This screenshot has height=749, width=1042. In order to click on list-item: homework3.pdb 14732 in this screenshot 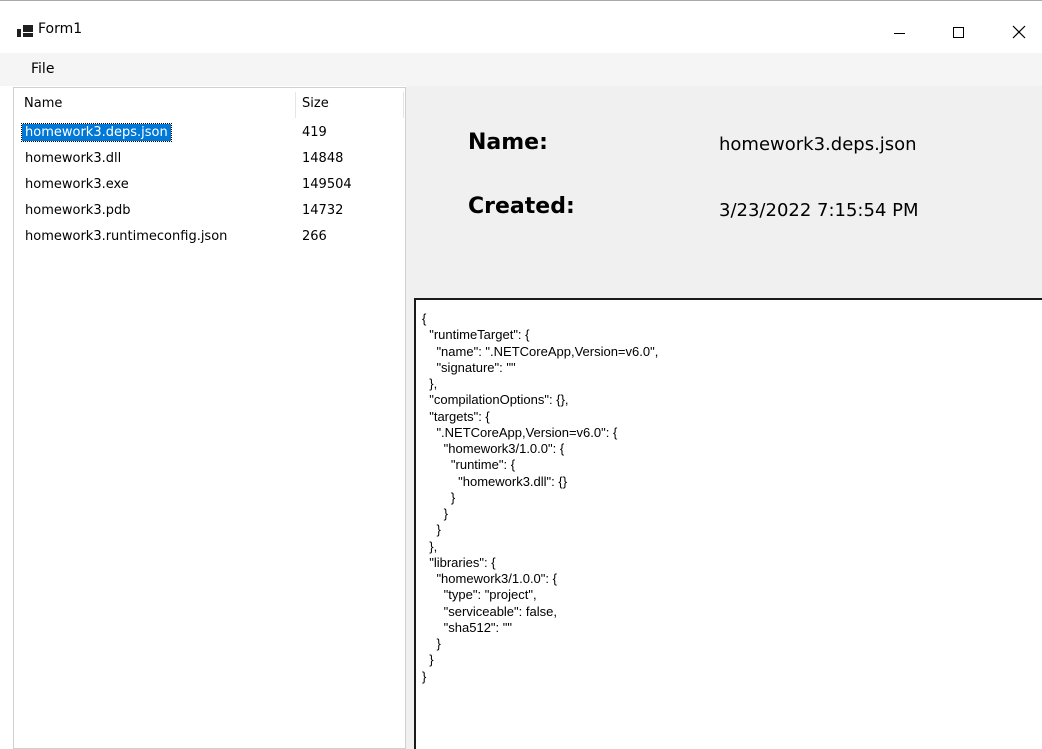, I will do `click(209, 211)`.